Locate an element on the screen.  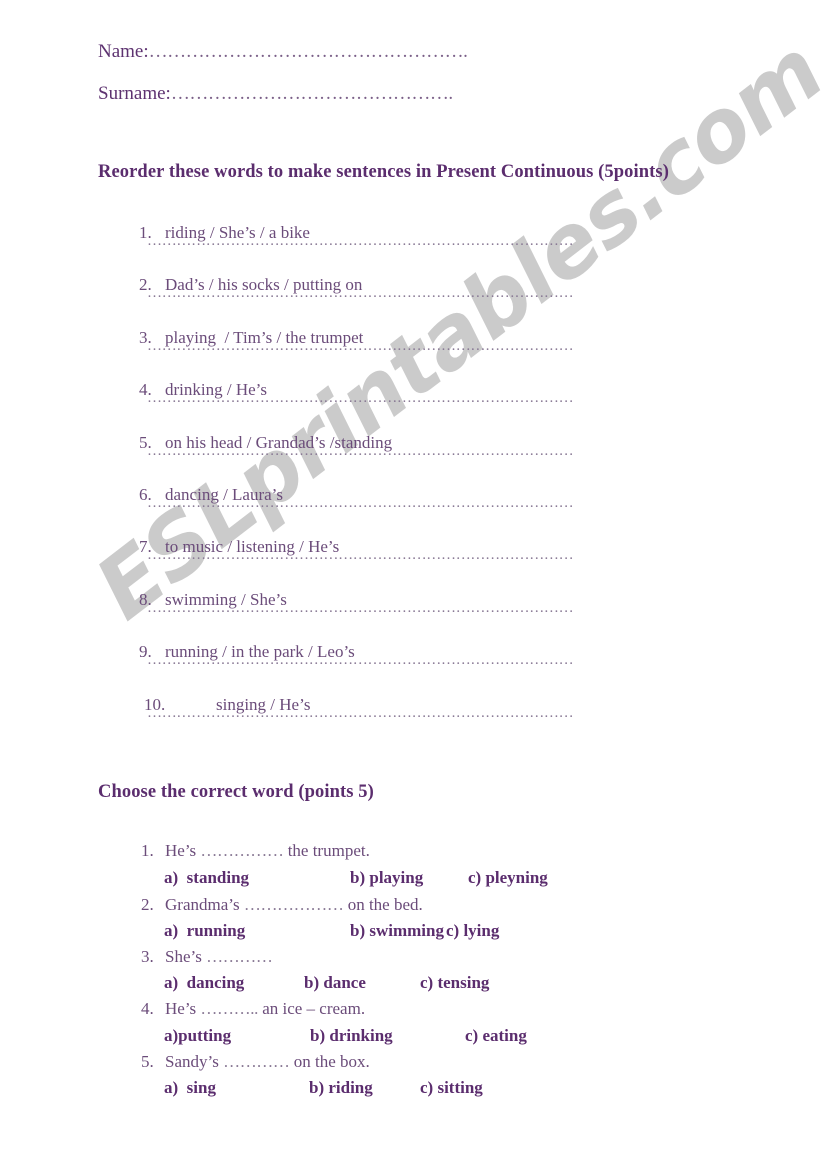
mc-option-5b: b) riding is located at coordinates (364, 1088).